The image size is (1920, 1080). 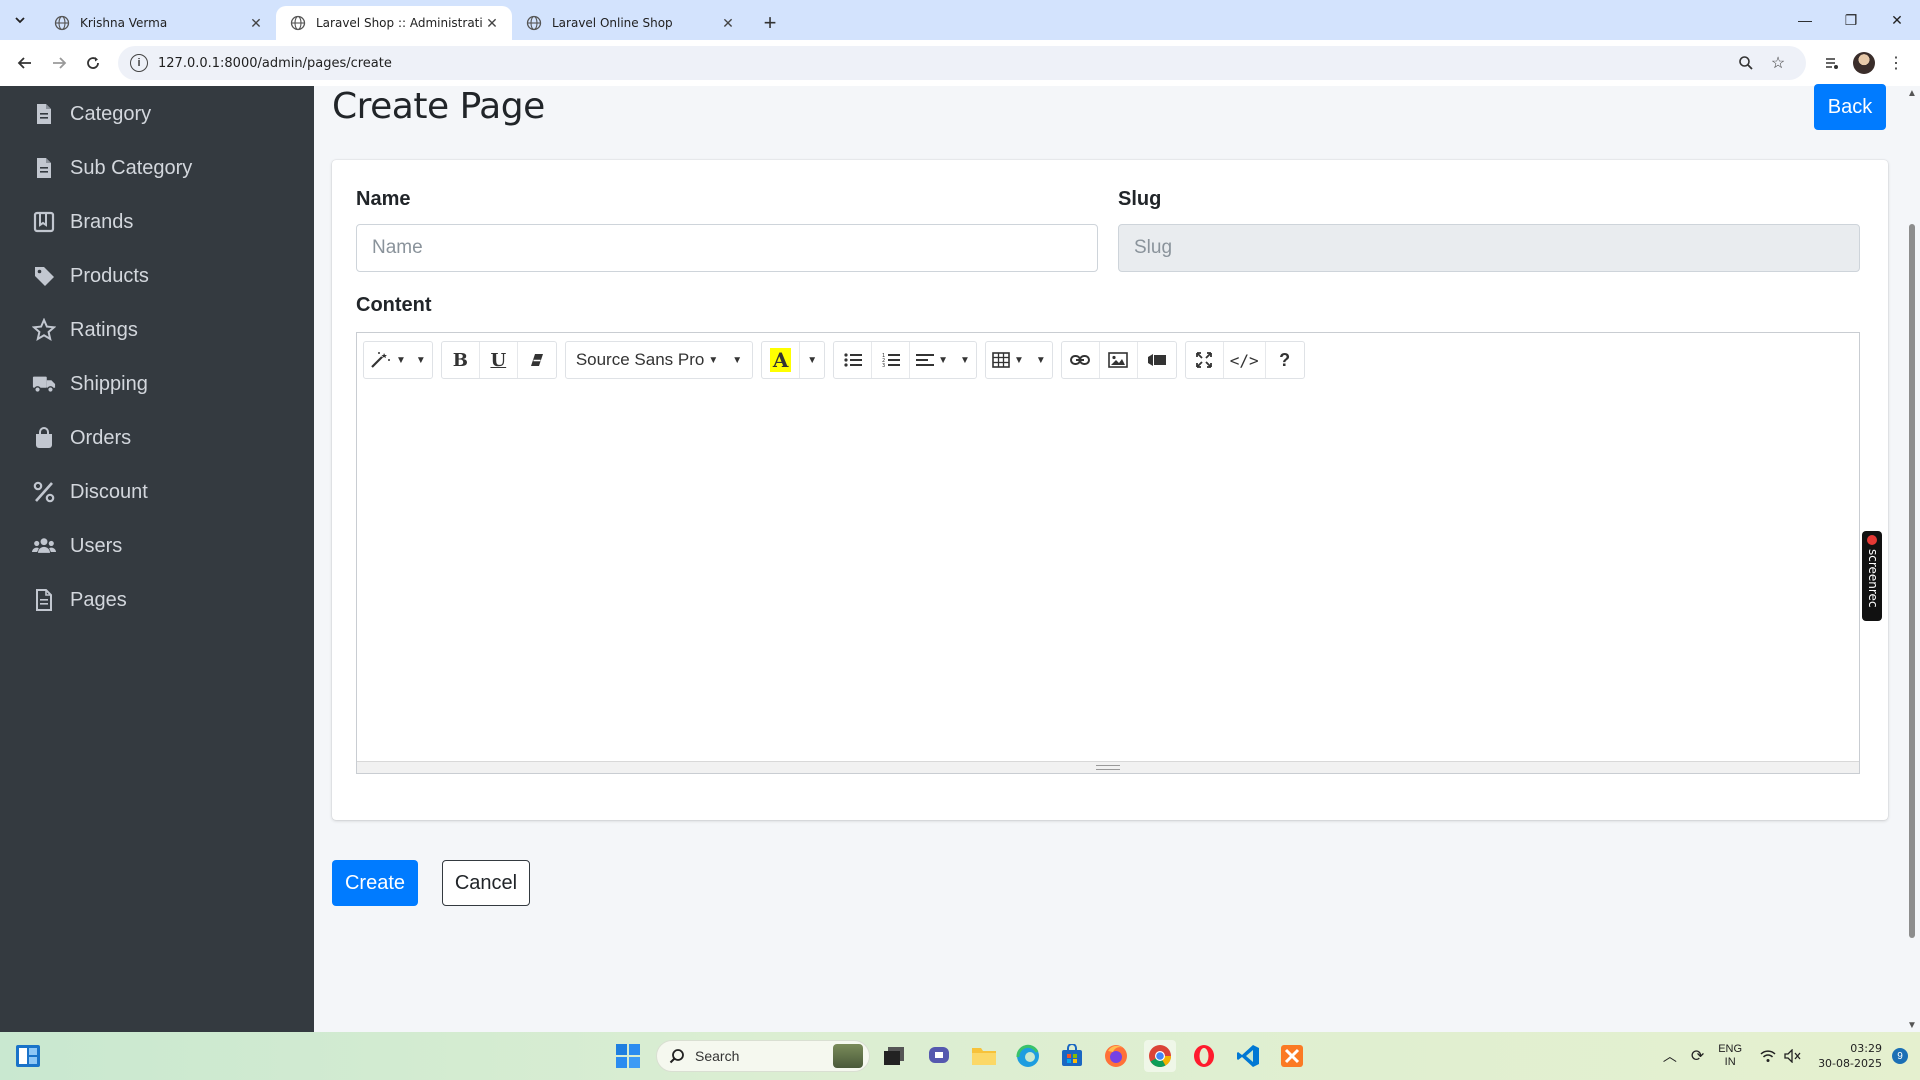 I want to click on font-style-group: B U, so click(x=498, y=360).